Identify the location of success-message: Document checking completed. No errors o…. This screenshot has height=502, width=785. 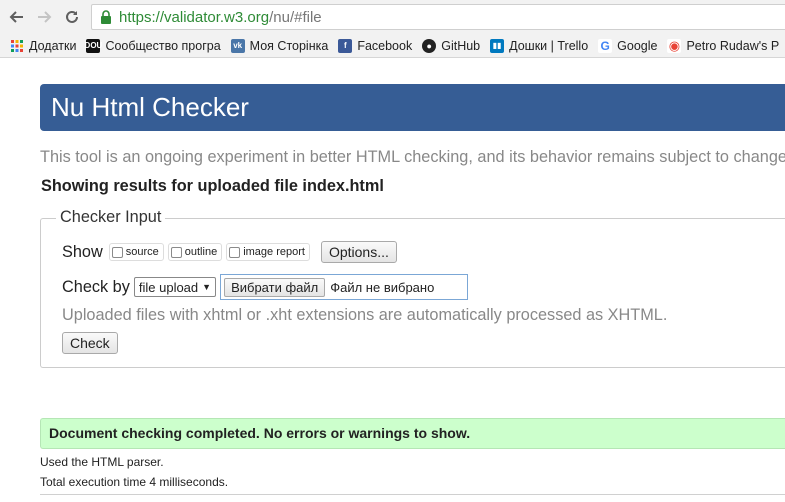
(412, 433).